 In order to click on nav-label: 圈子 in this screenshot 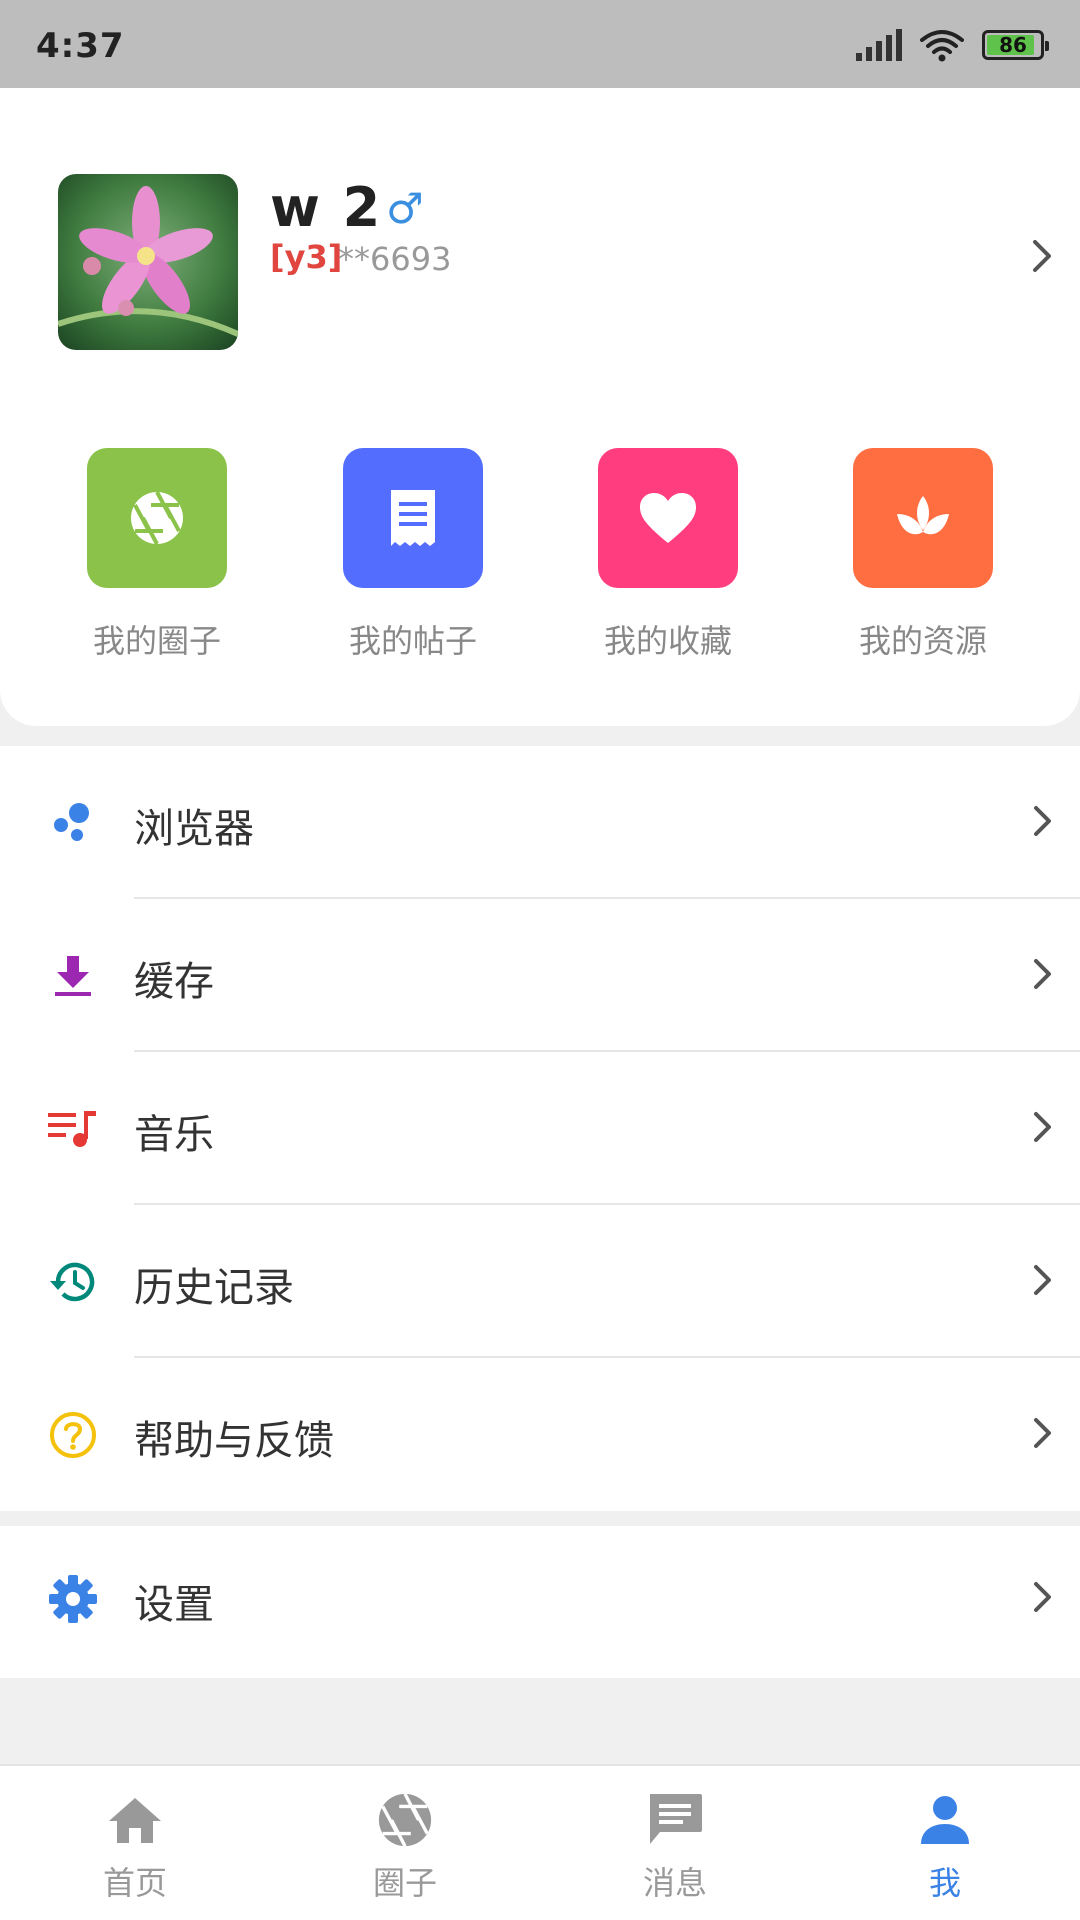, I will do `click(404, 1883)`.